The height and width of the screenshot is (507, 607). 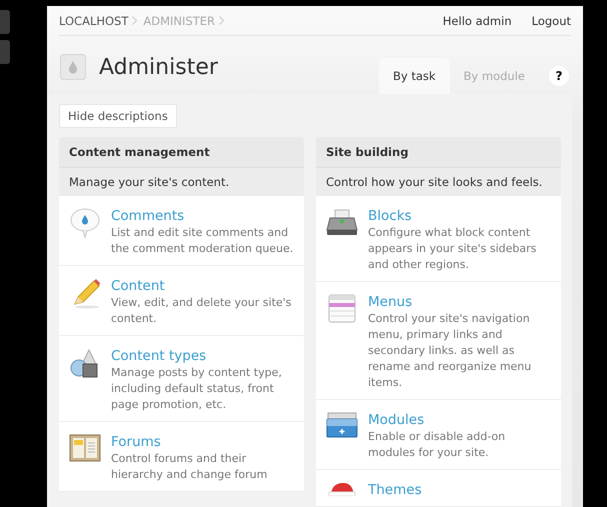 What do you see at coordinates (201, 311) in the screenshot?
I see `item-description: View, edit, and delete your site's content.` at bounding box center [201, 311].